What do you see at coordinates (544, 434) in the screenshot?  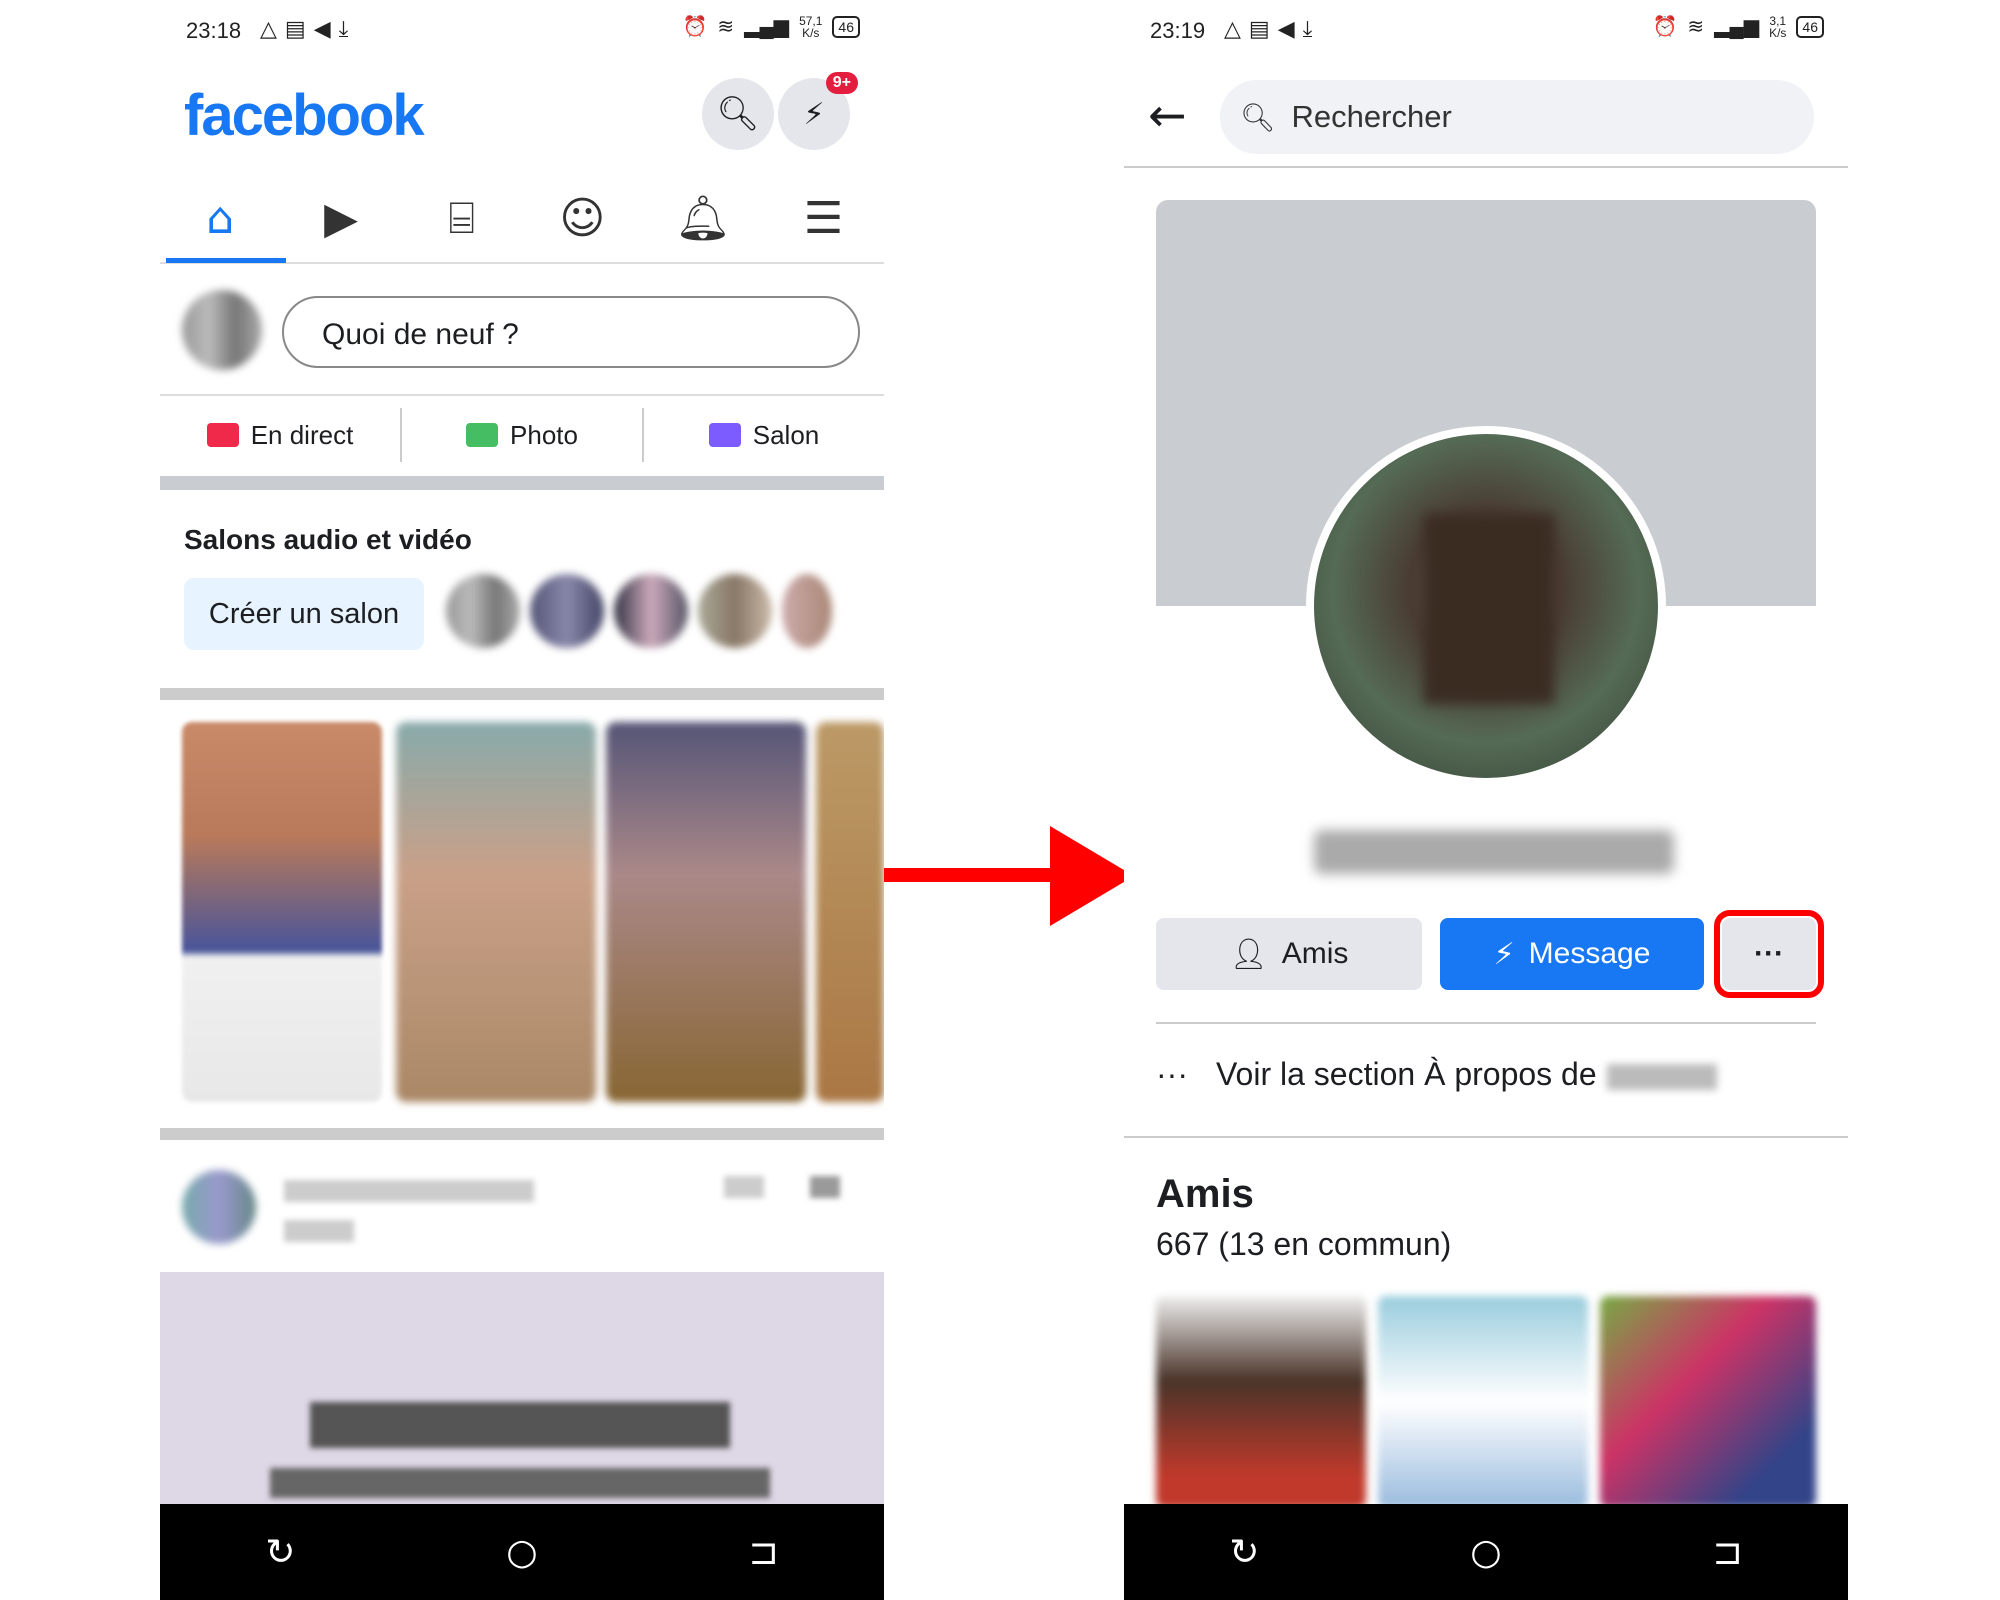 I see `photo-label: Photo` at bounding box center [544, 434].